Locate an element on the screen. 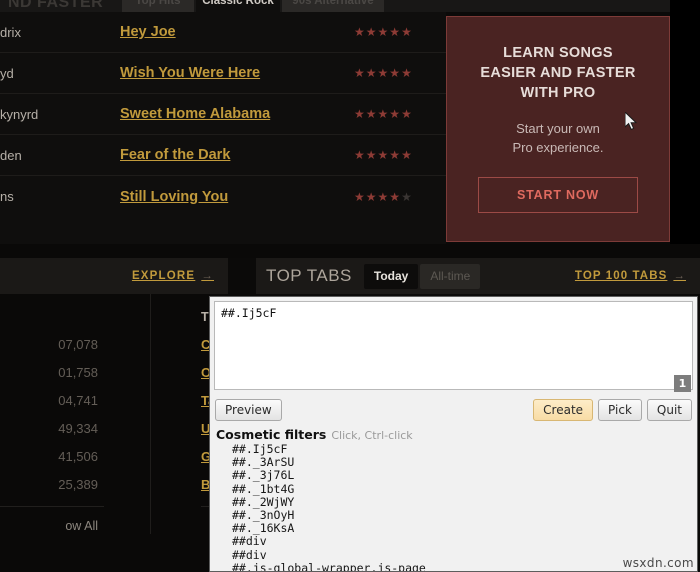 This screenshot has width=700, height=572. song-artist: drix is located at coordinates (10, 32).